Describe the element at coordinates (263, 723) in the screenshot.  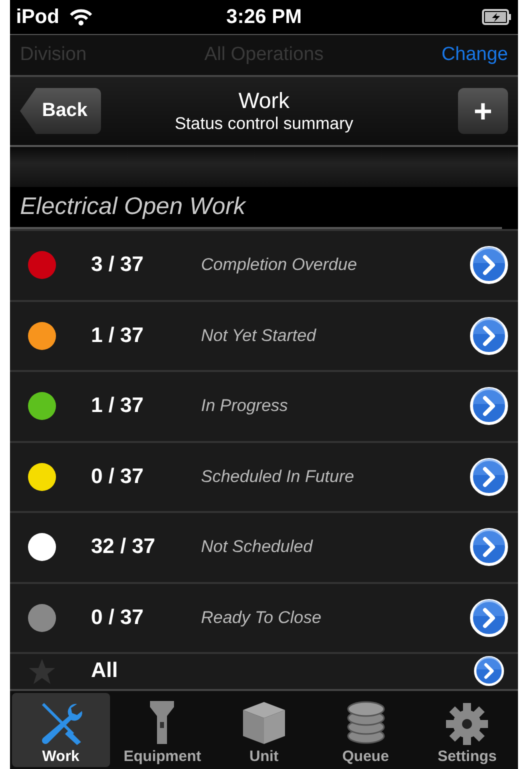
I see `cube-icon` at that location.